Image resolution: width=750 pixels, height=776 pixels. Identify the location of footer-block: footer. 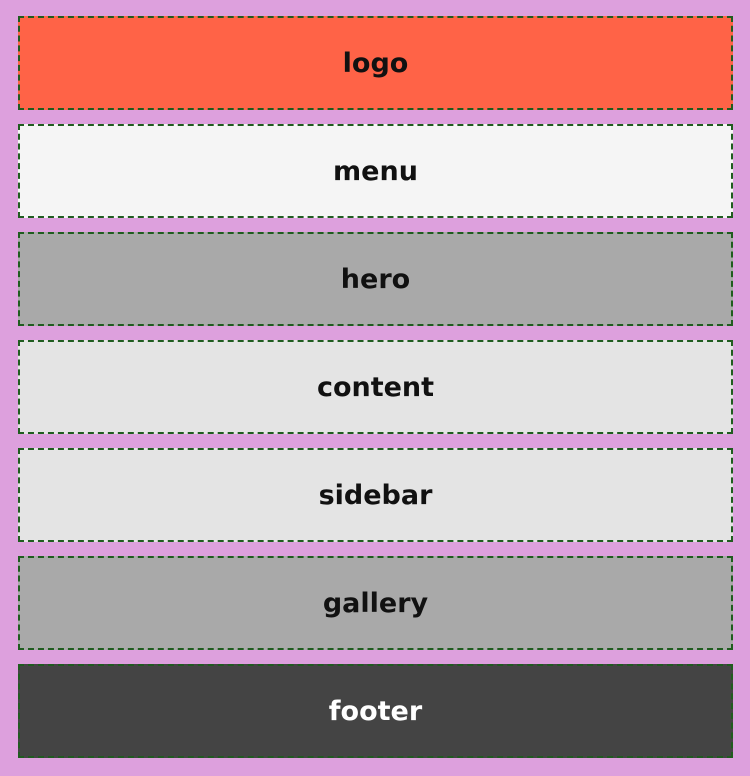
(375, 711).